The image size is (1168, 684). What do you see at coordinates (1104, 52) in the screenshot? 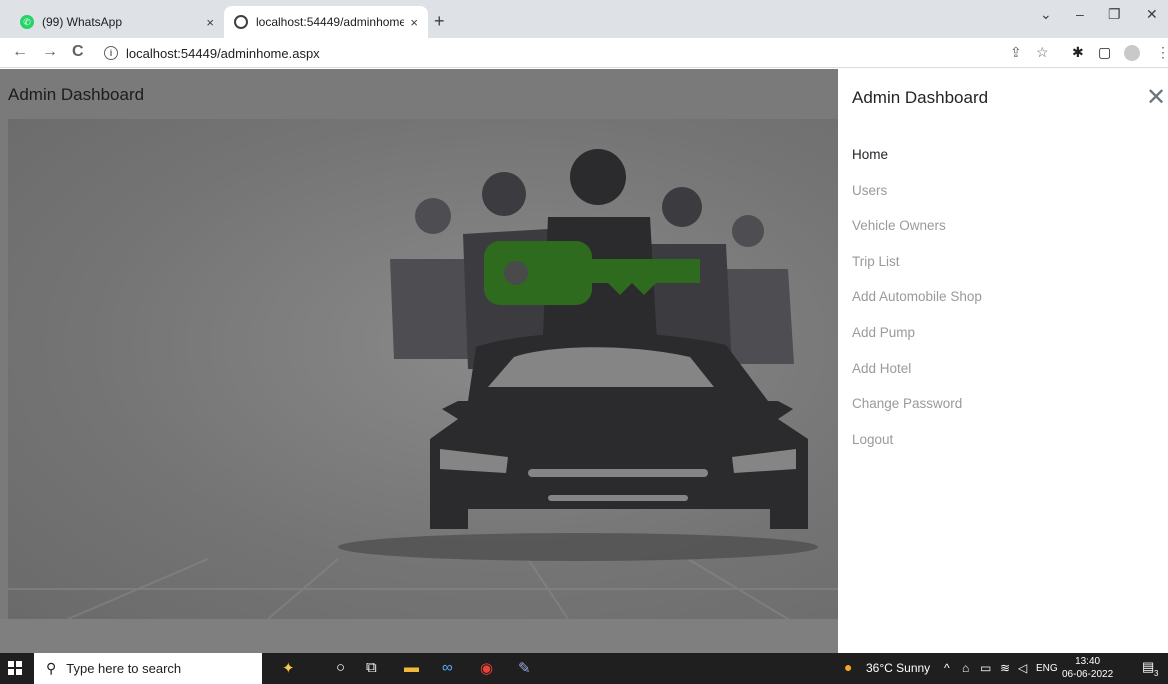
I see `side-panel-icon: ▢` at bounding box center [1104, 52].